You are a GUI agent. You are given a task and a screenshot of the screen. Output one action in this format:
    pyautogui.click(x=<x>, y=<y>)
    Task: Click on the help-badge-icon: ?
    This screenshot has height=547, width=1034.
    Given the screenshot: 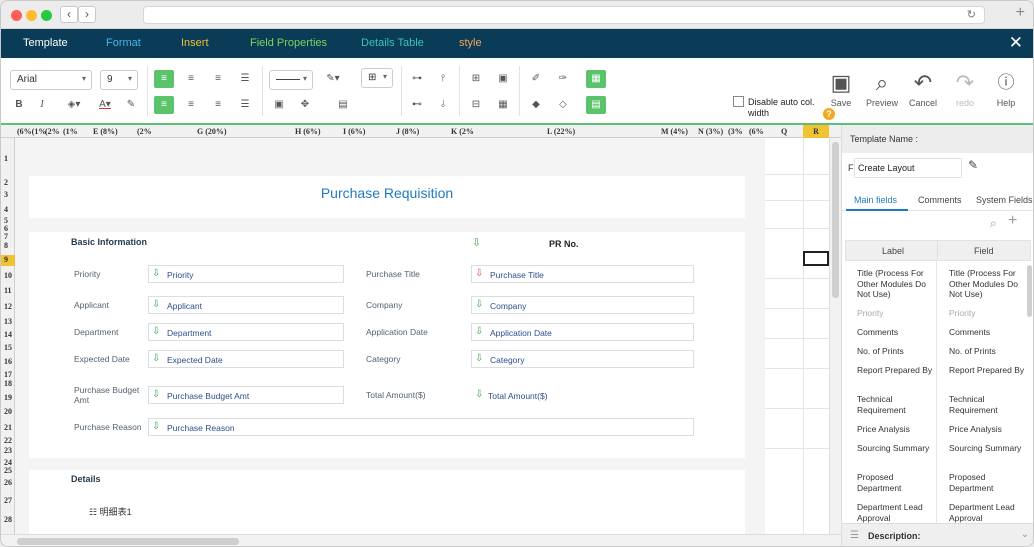 What is the action you would take?
    pyautogui.click(x=829, y=114)
    